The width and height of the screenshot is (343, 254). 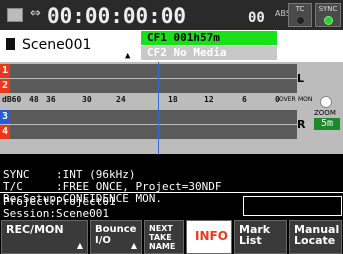 I want to click on bounce-io-button: Bounce I/O ▲, so click(x=116, y=237).